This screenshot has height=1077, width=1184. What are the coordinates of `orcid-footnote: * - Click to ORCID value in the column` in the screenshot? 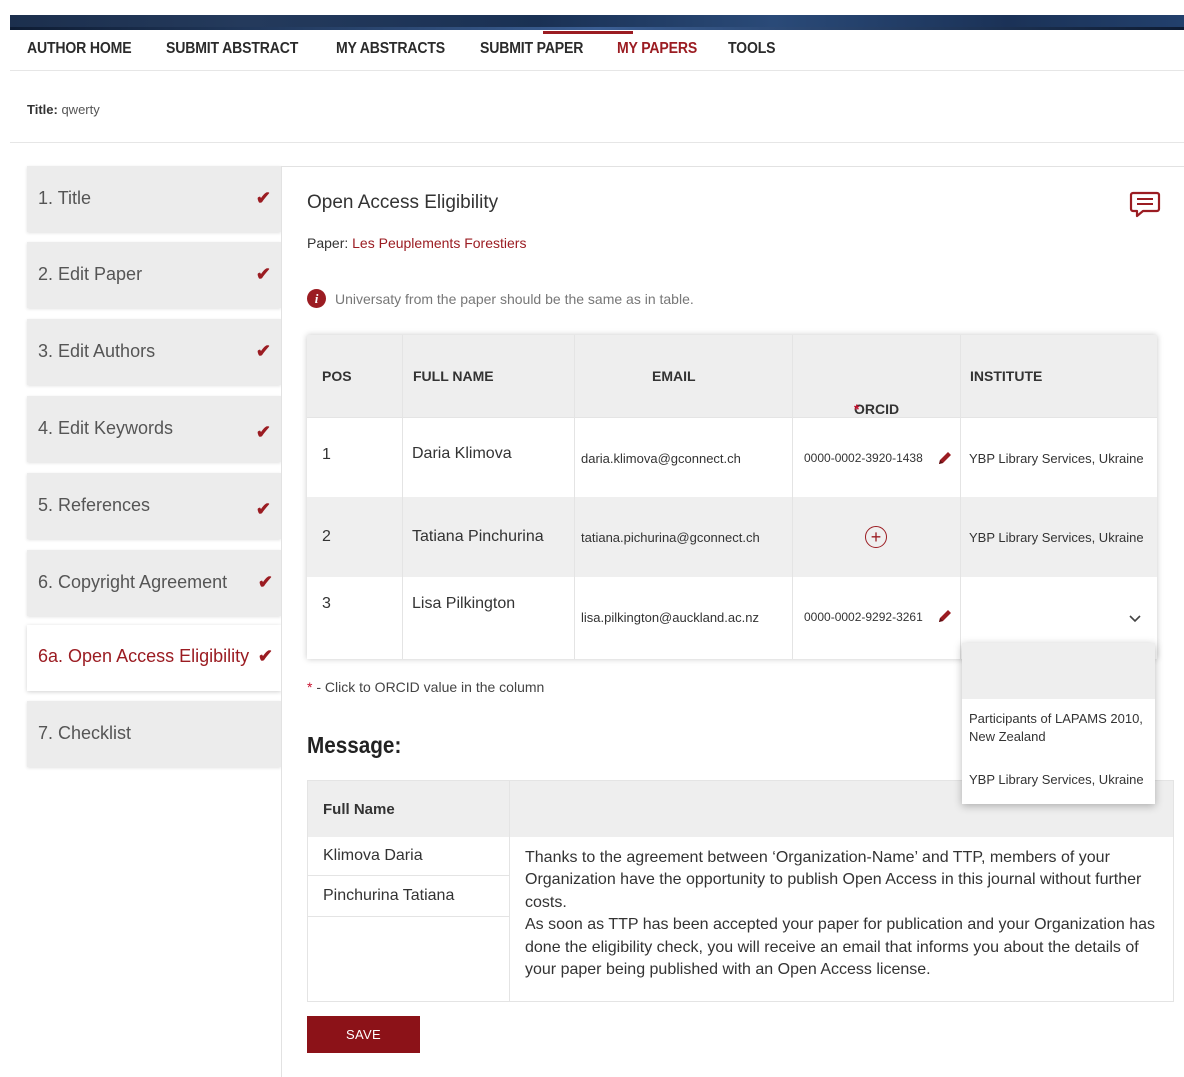 It's located at (426, 687).